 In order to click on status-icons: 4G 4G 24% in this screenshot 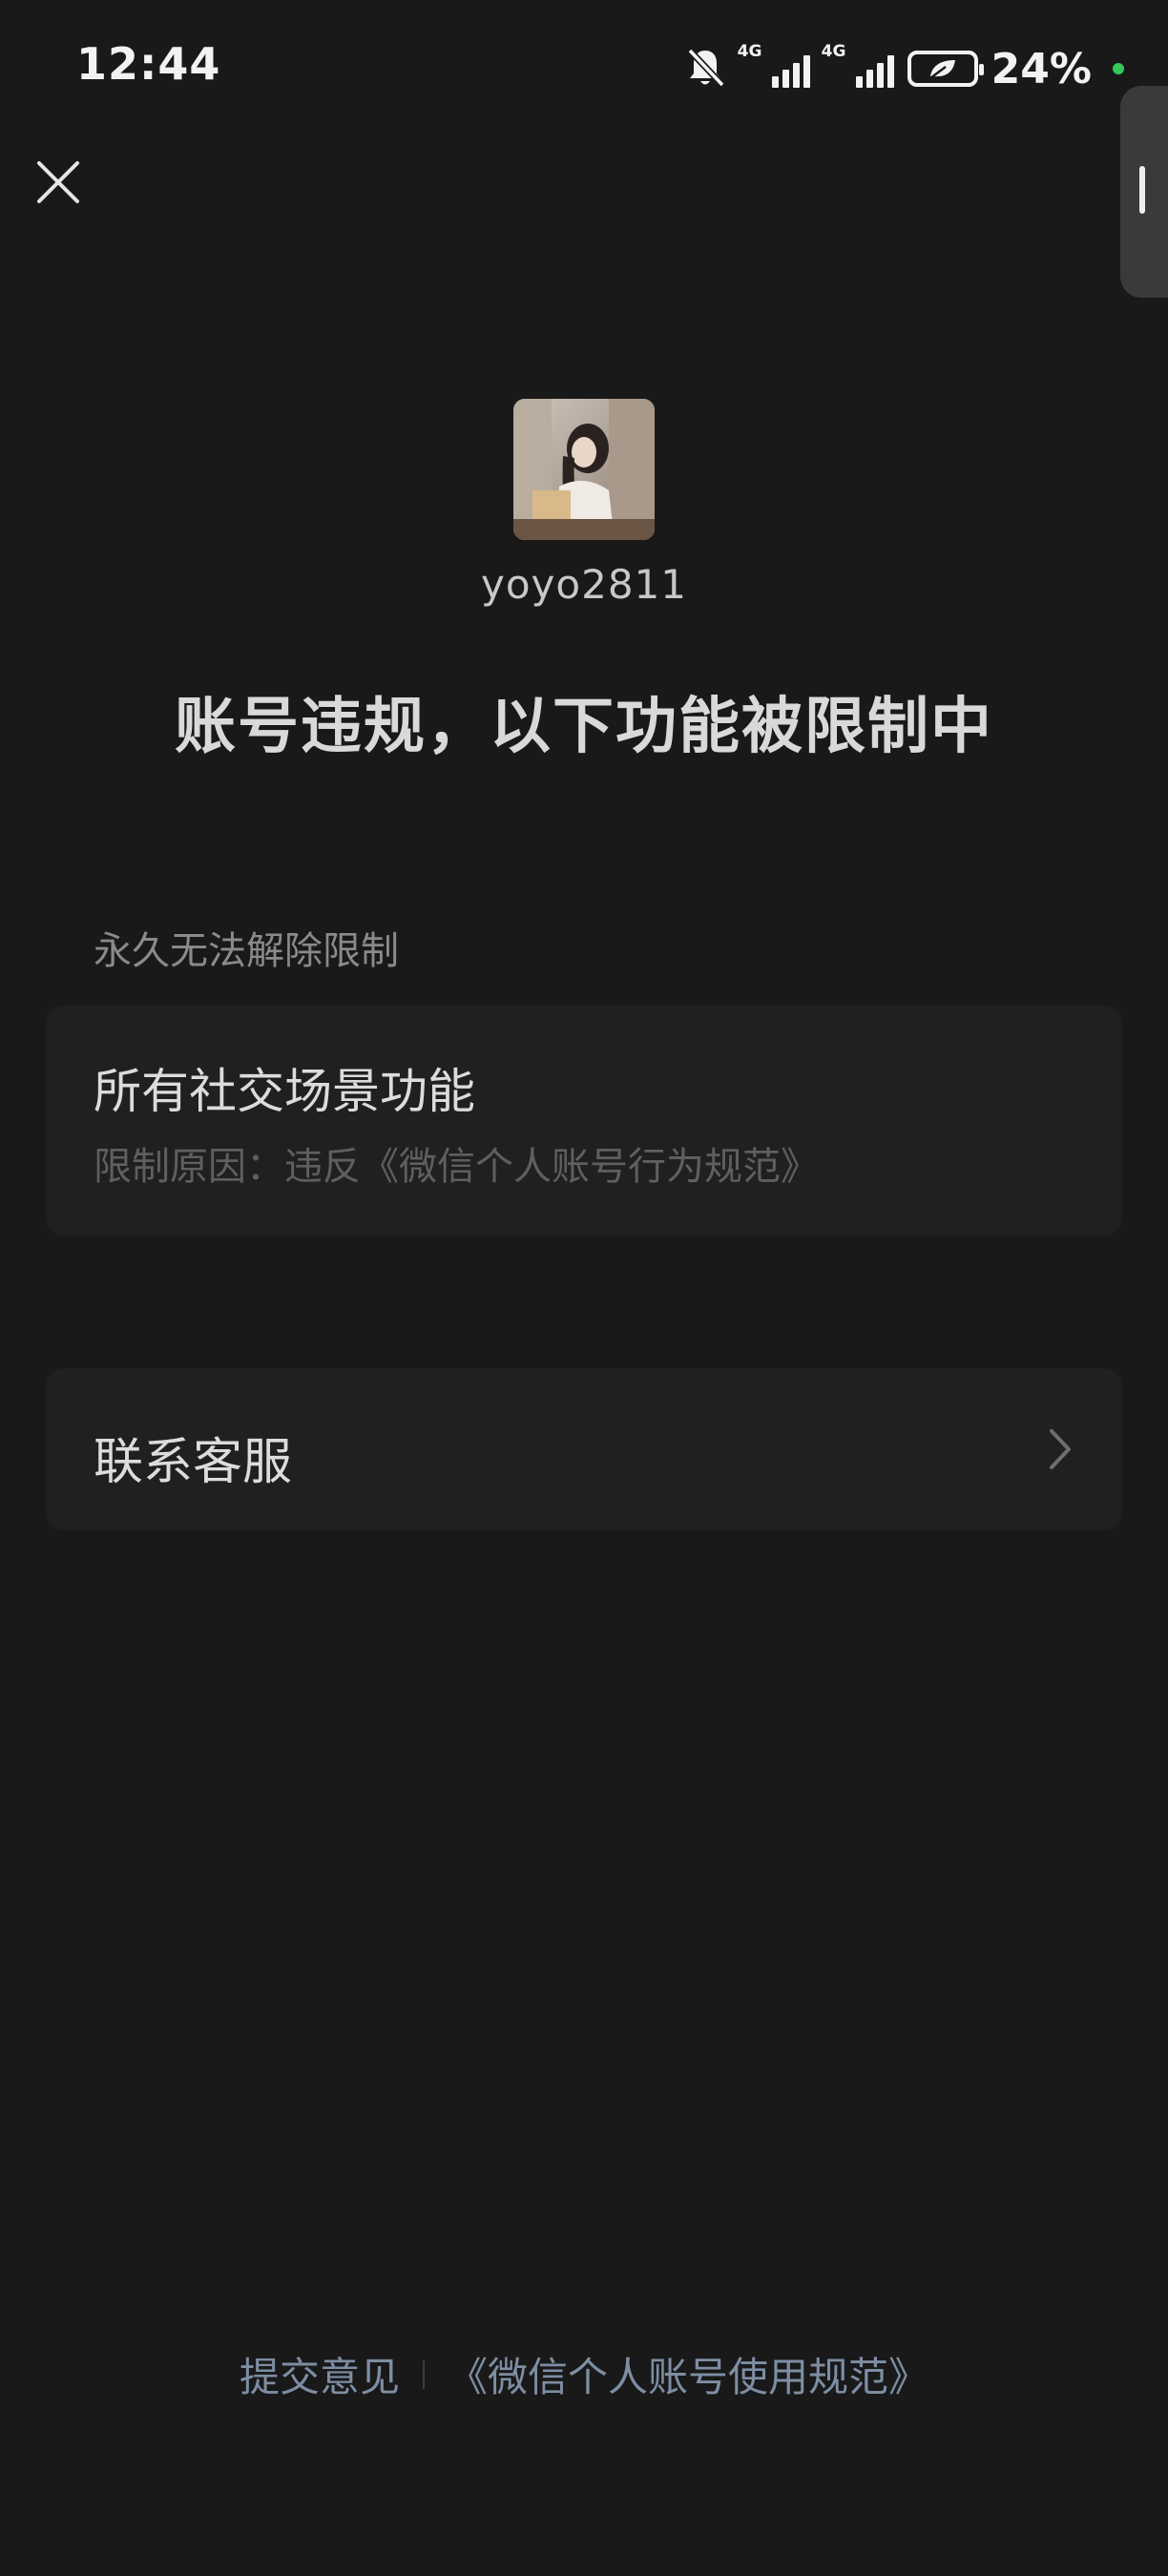, I will do `click(904, 68)`.